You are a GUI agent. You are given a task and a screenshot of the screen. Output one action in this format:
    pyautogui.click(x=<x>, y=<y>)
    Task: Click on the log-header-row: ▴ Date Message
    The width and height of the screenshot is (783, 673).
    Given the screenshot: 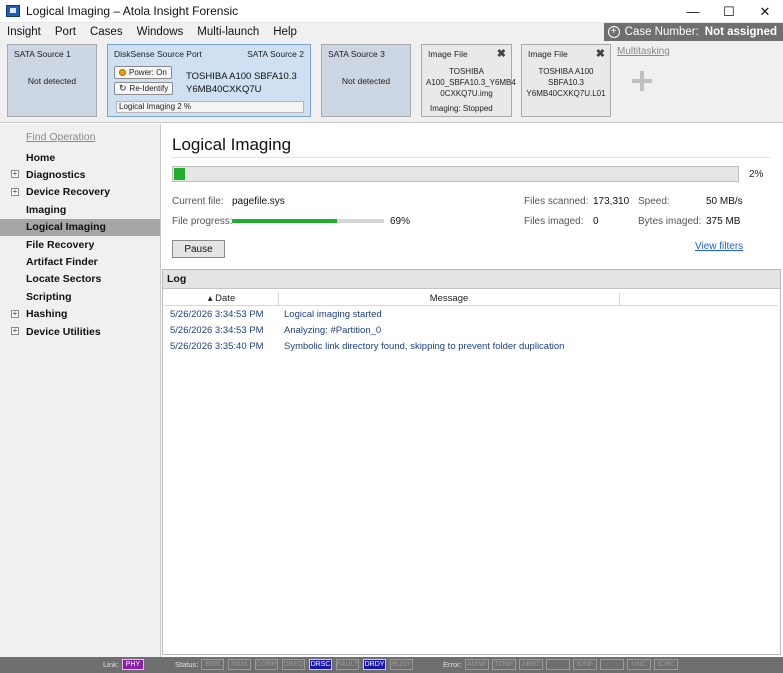 What is the action you would take?
    pyautogui.click(x=471, y=299)
    